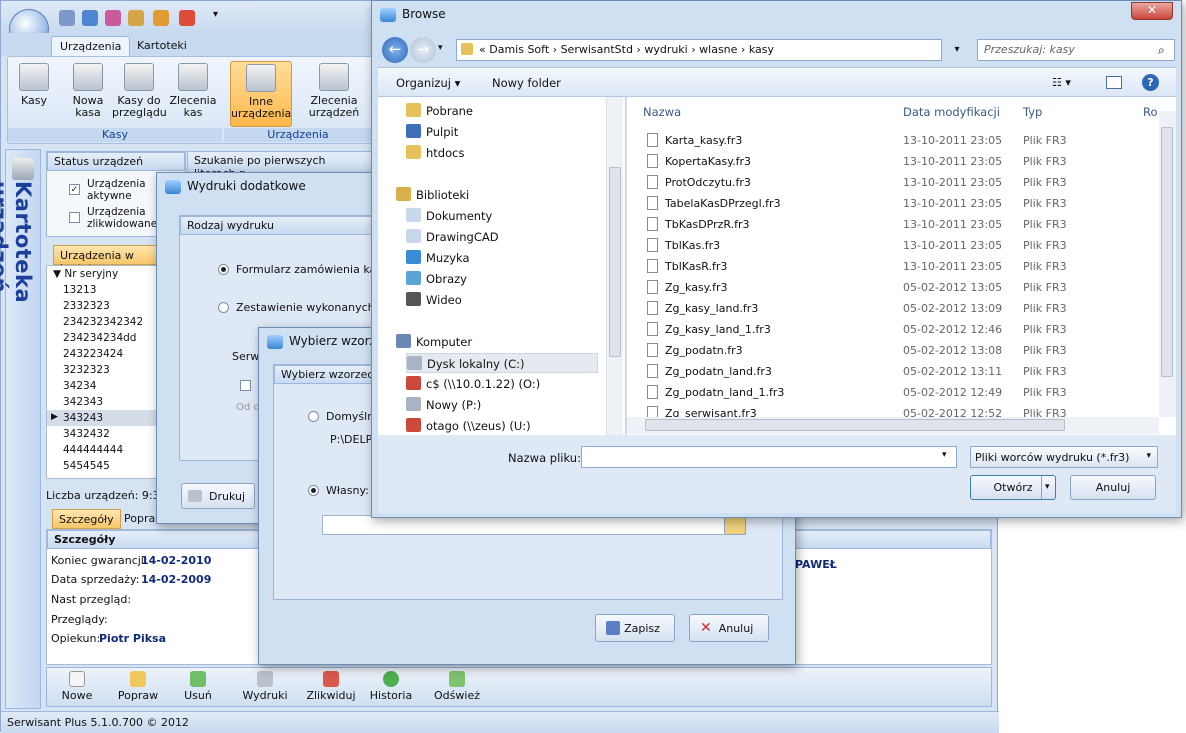 This screenshot has width=1186, height=733. I want to click on nav-item: Dysk lokalny (C:), so click(502, 363).